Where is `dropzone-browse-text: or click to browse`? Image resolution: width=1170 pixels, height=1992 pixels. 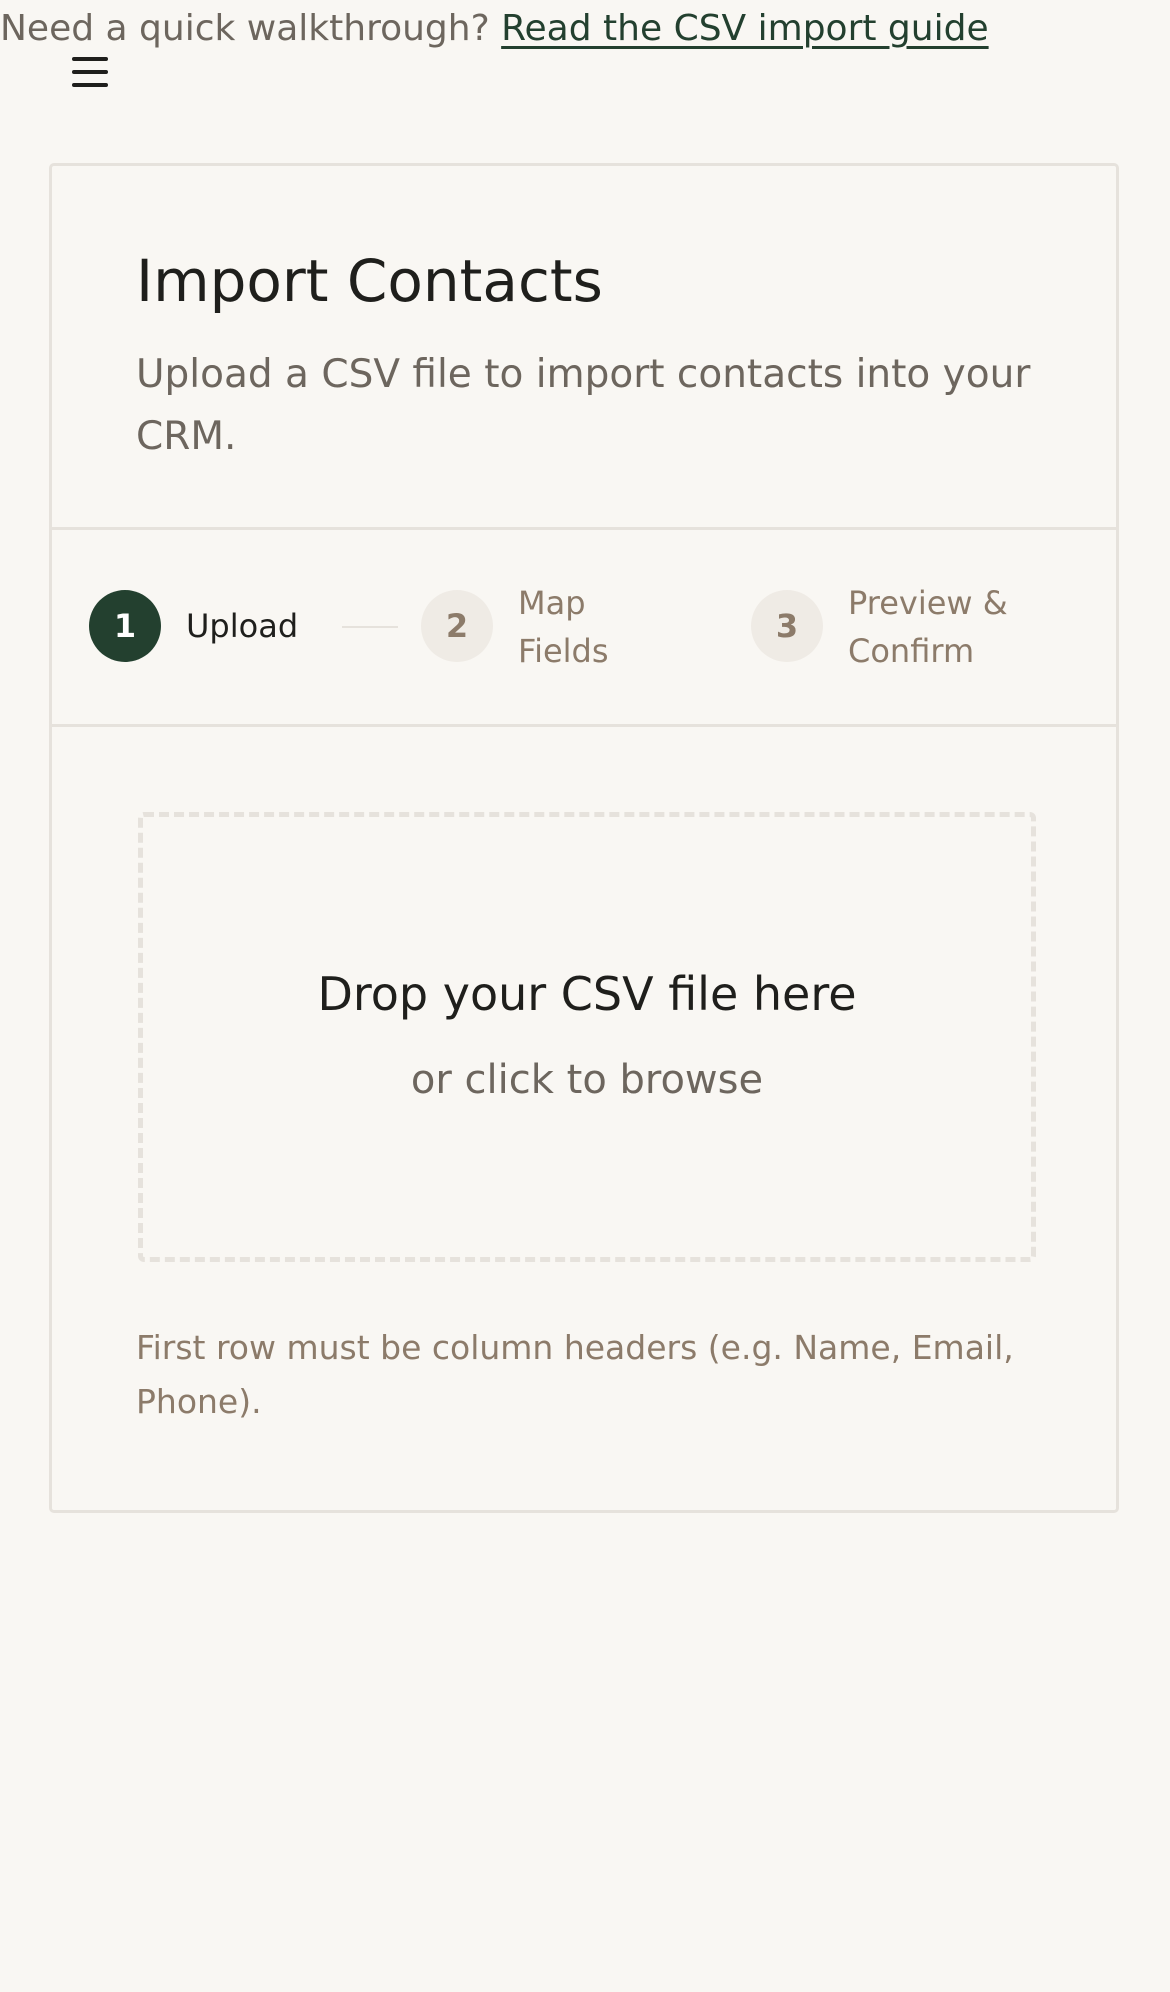 dropzone-browse-text: or click to browse is located at coordinates (587, 1080).